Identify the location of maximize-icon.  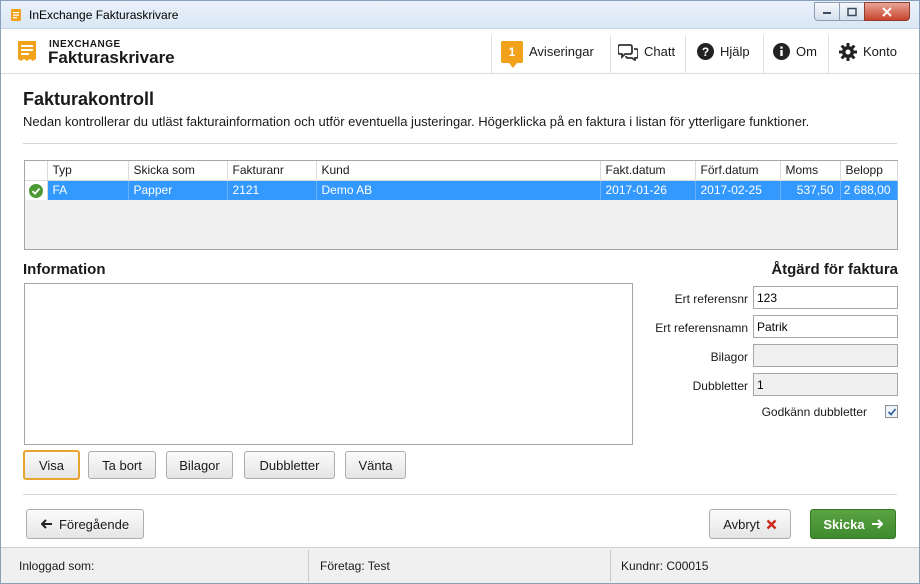
(852, 11).